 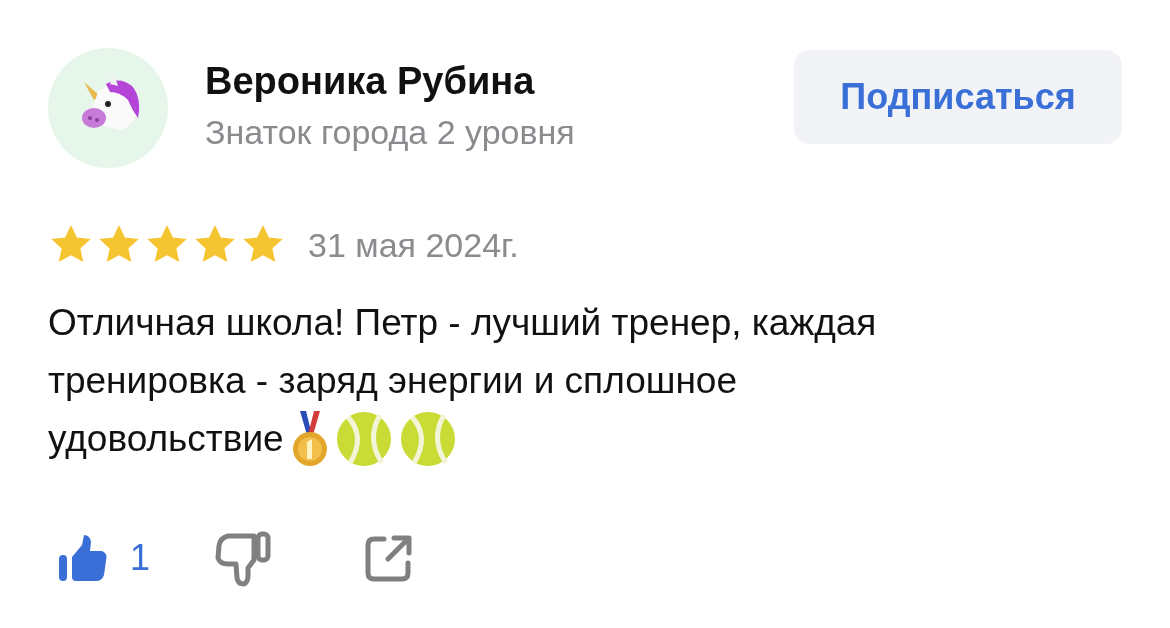 I want to click on like-button: 1, so click(x=104, y=558).